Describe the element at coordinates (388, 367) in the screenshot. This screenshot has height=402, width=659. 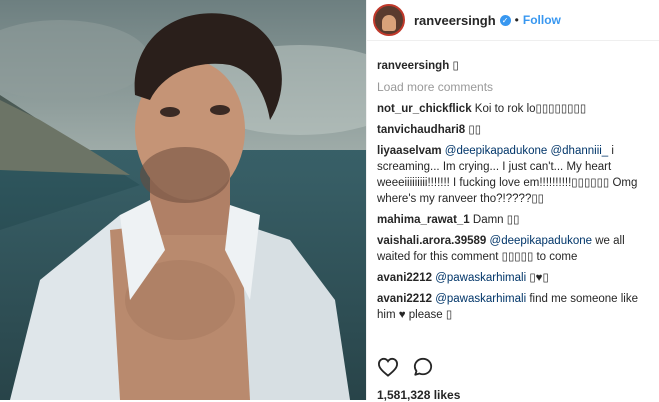
I see `heart-icon` at that location.